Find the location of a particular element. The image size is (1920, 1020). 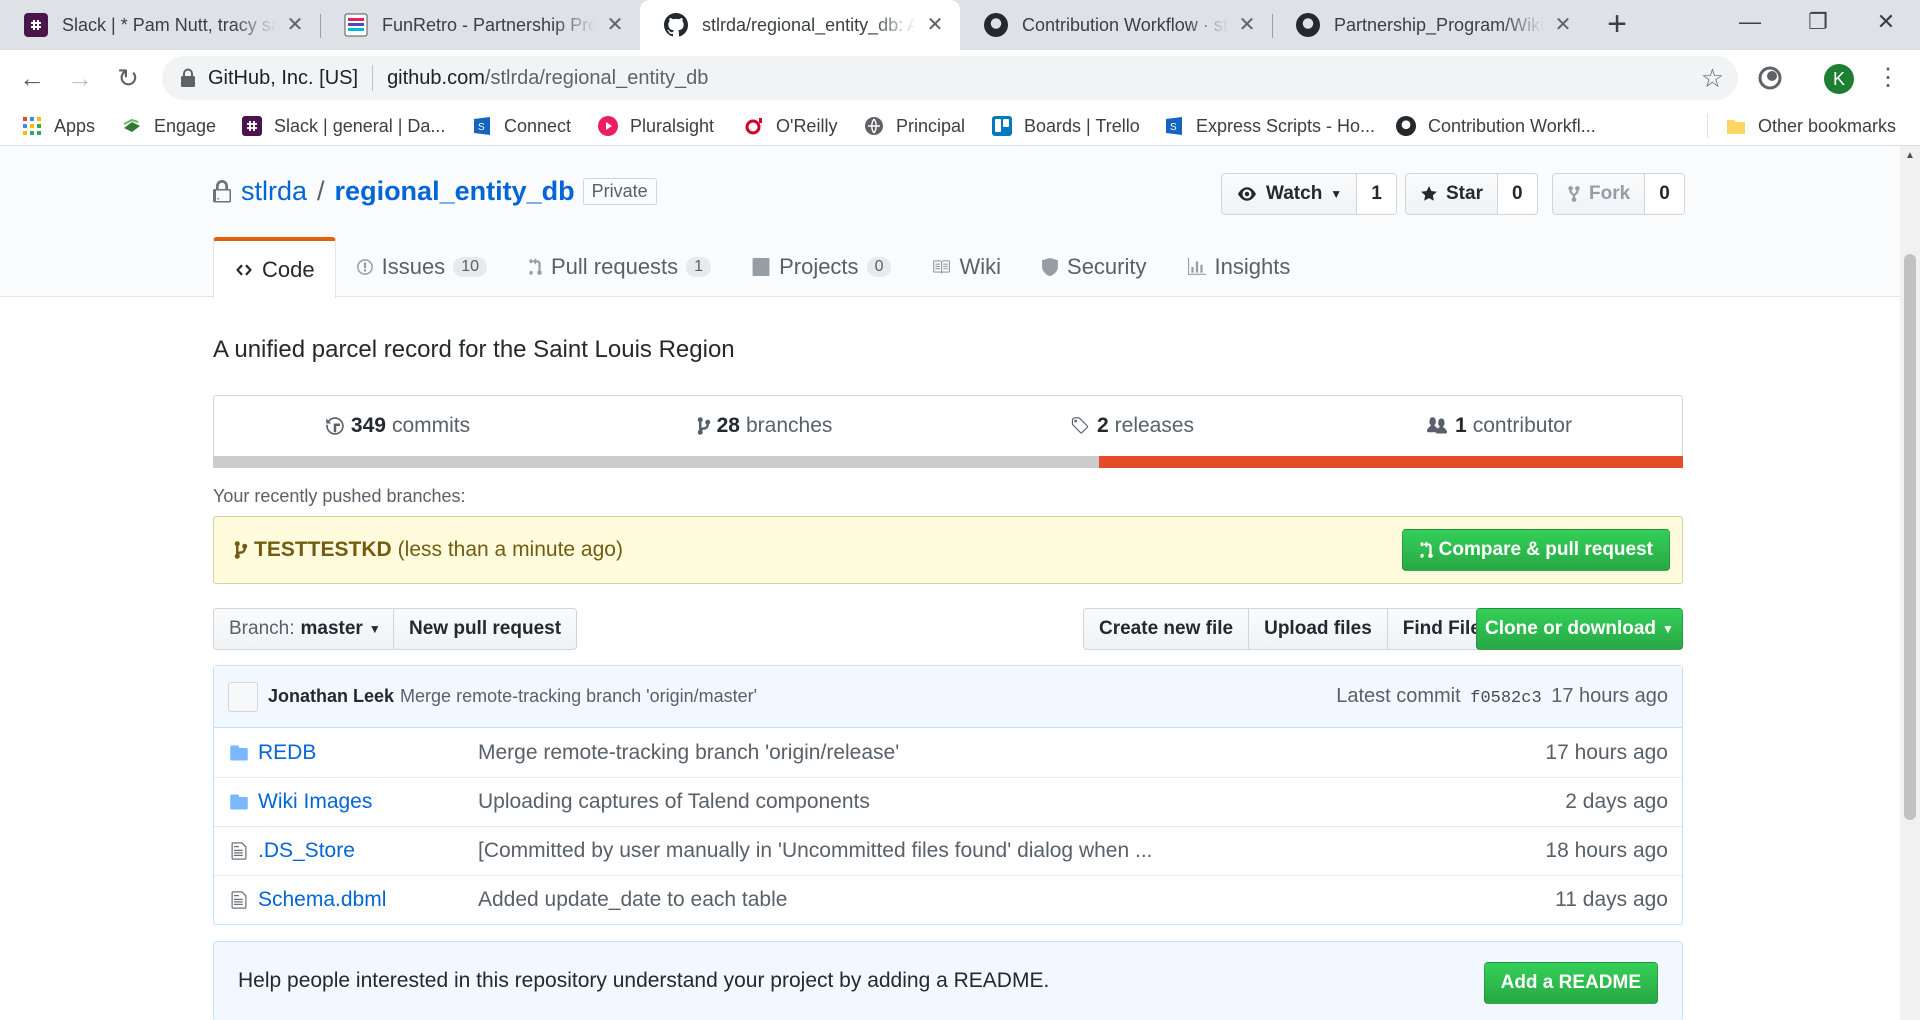

tab-pull-requests: Pull requests 1 is located at coordinates (619, 267).